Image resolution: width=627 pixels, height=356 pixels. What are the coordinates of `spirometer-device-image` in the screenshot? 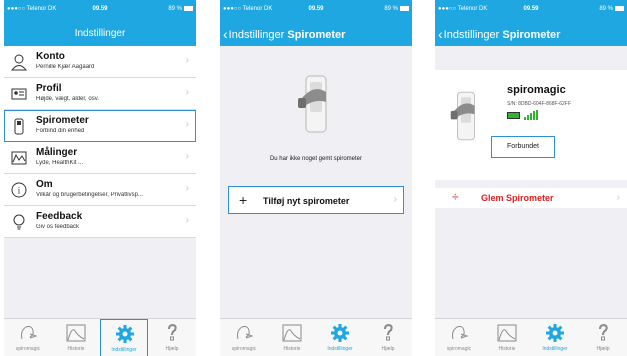 It's located at (466, 116).